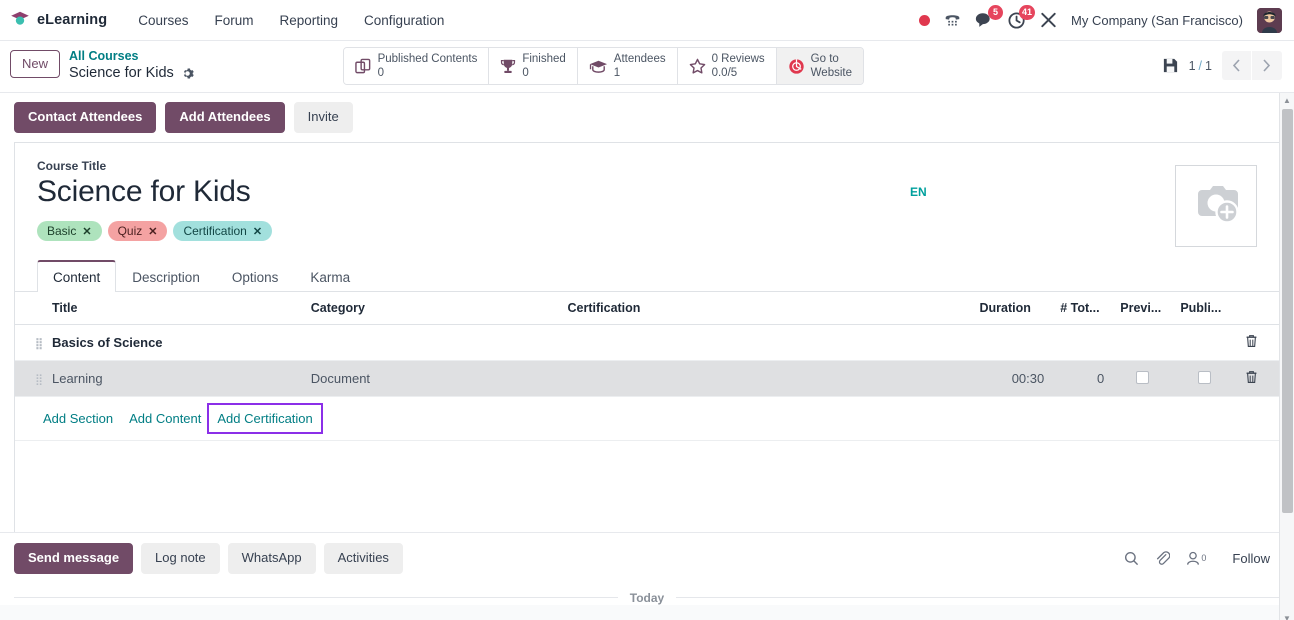  I want to click on stat-title: Published Contents, so click(427, 58).